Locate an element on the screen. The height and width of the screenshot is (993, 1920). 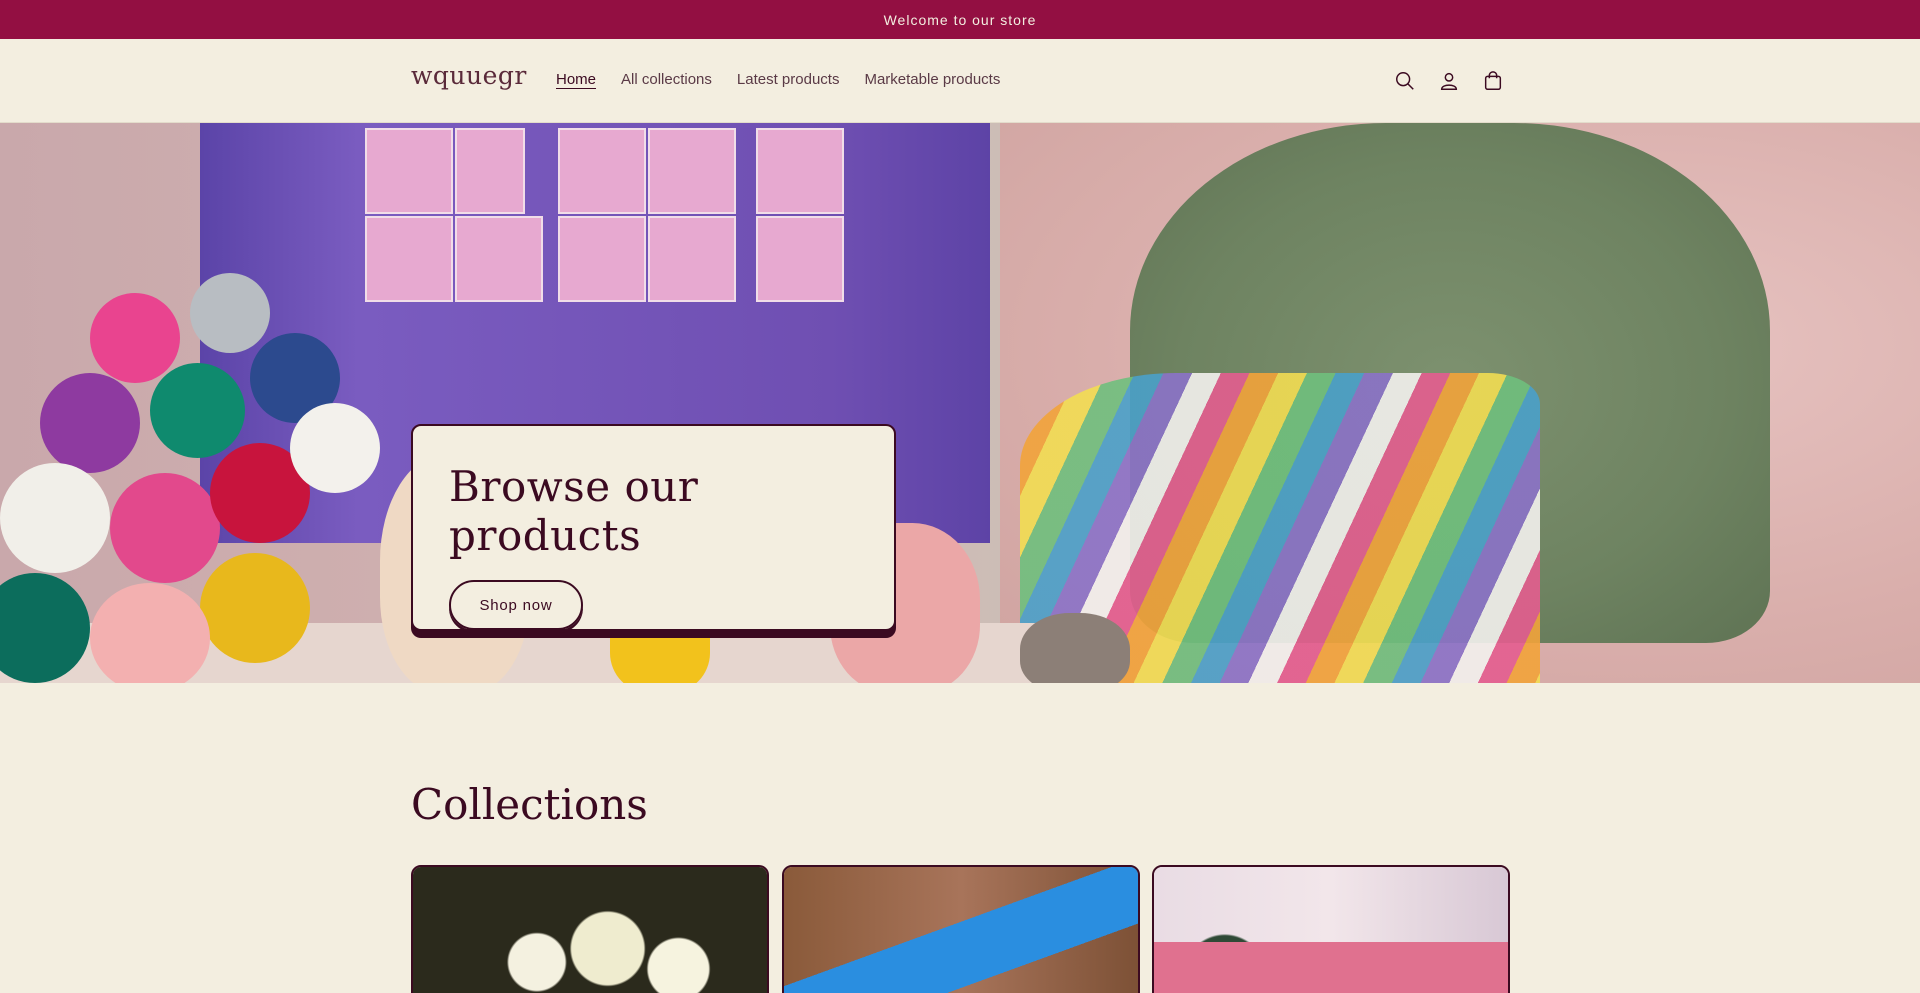
search-icon is located at coordinates (1405, 81).